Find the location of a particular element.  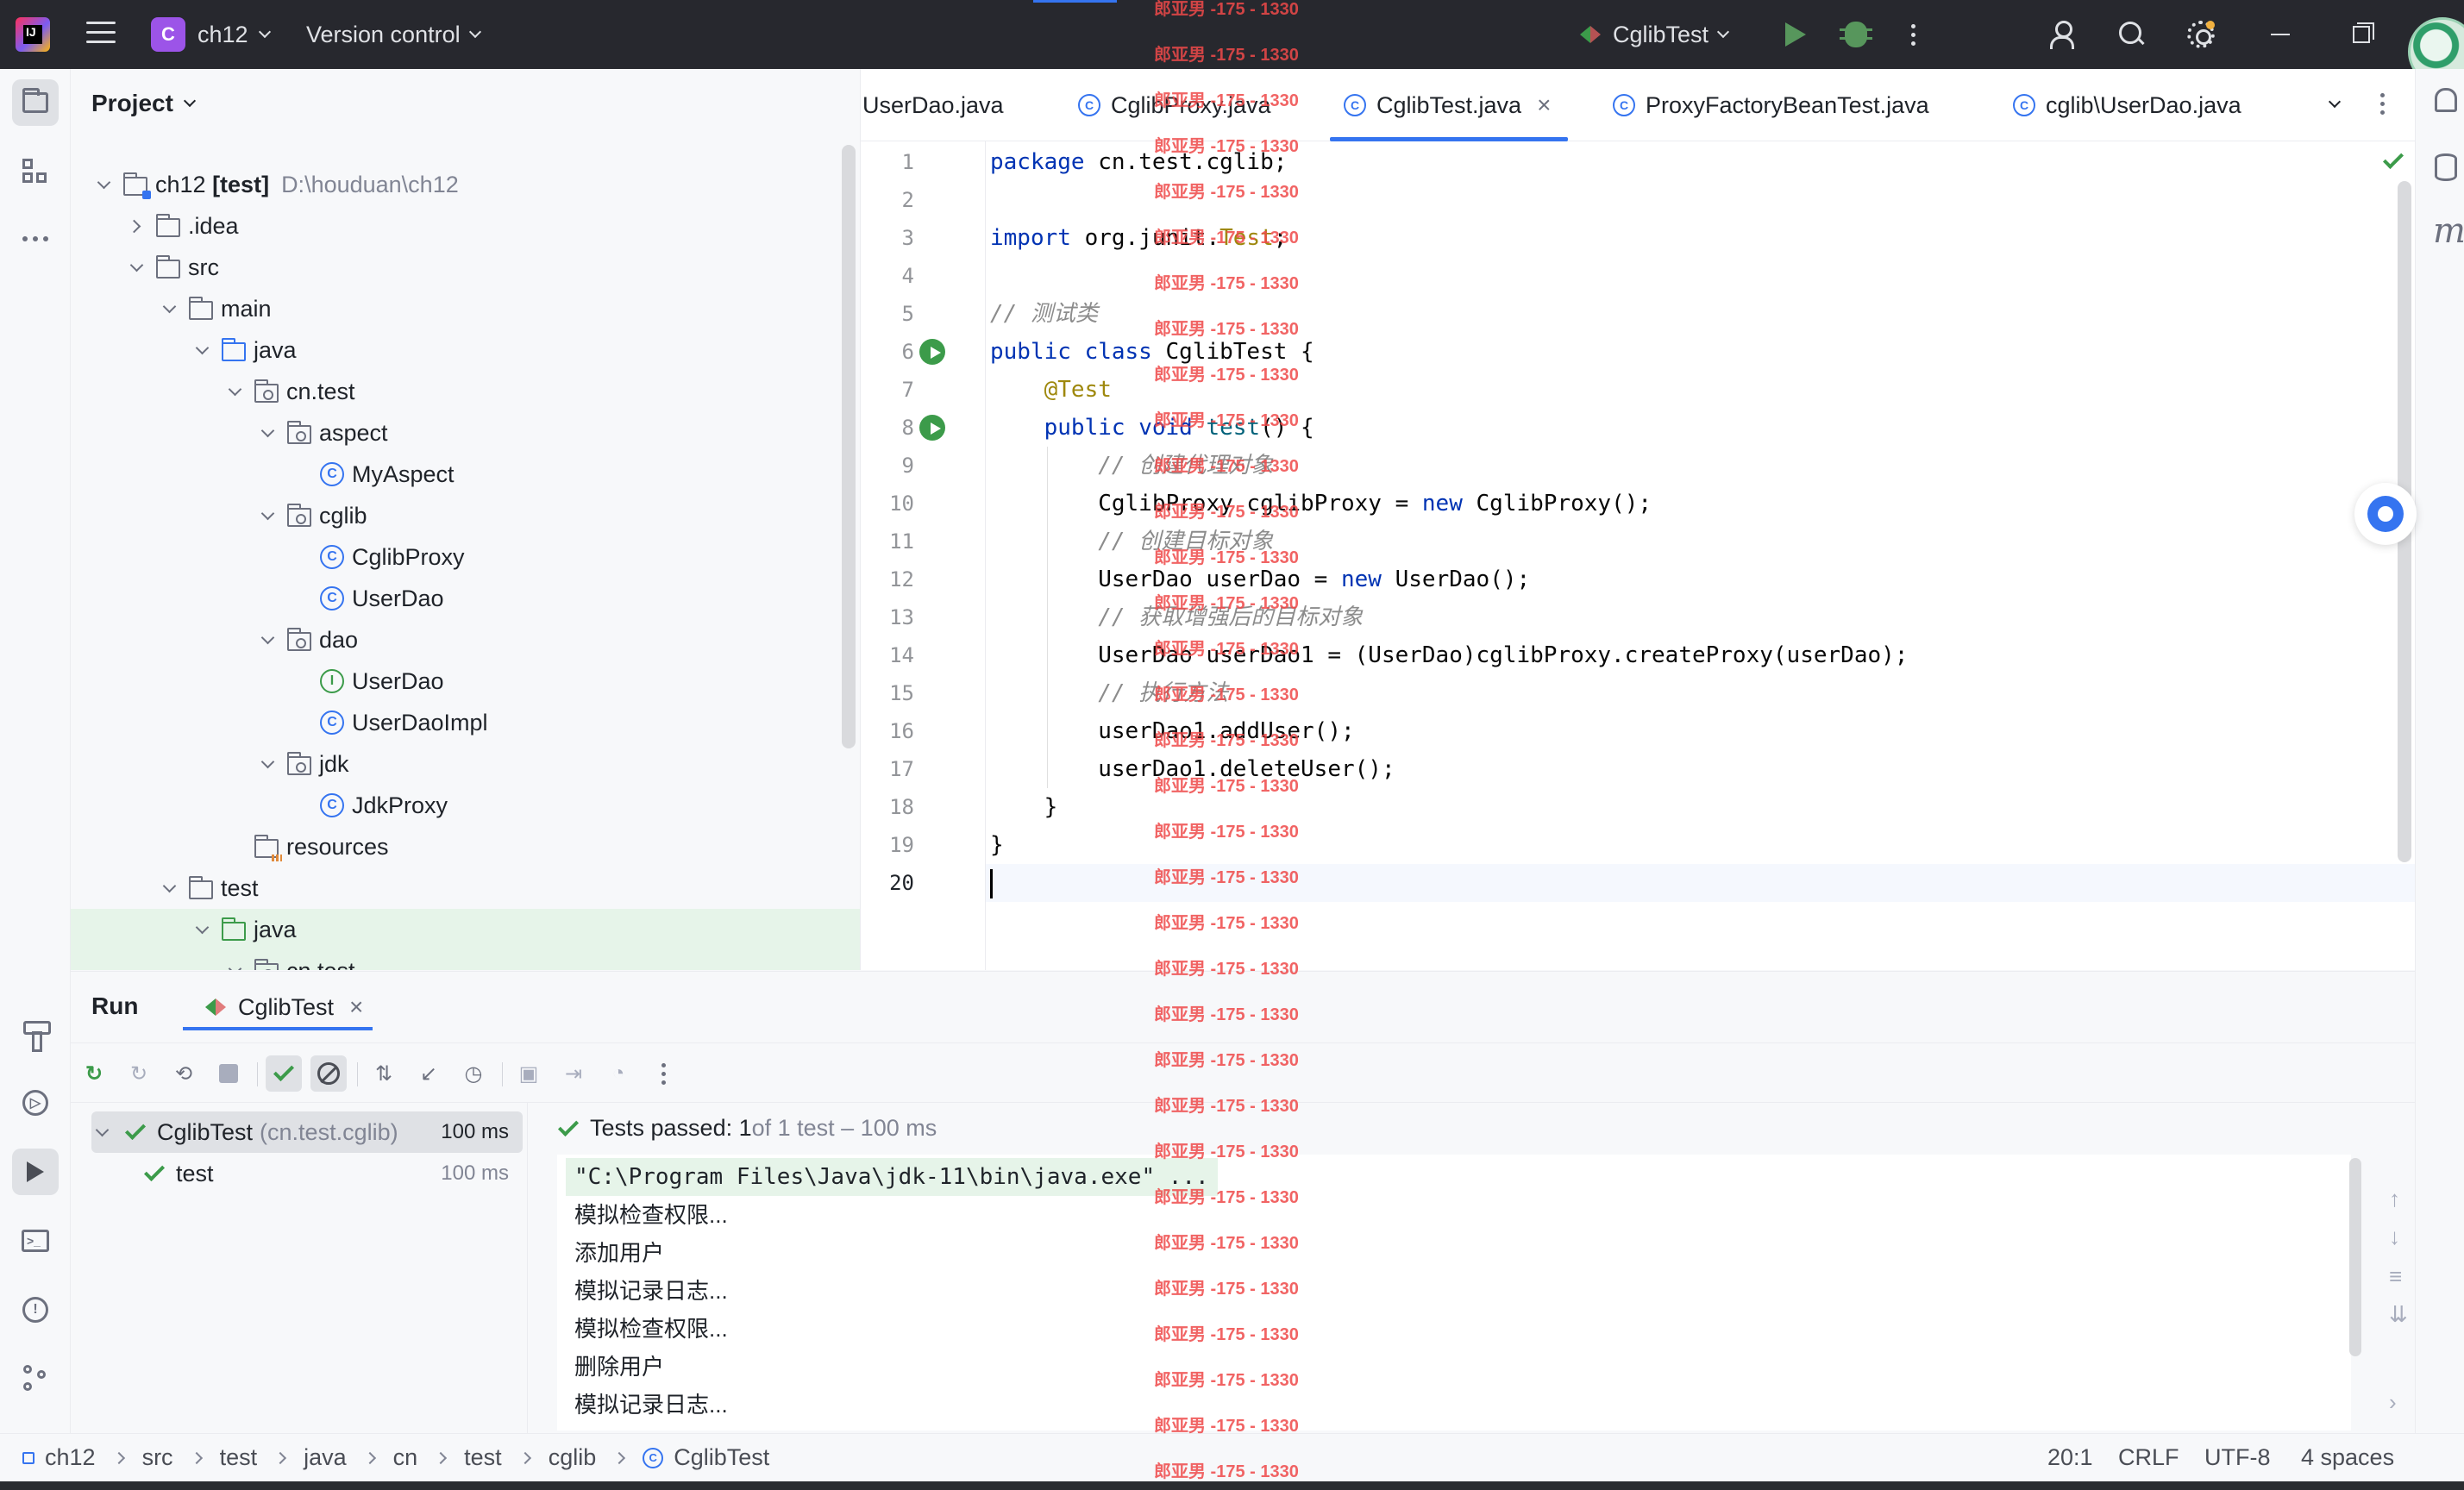

git-tool-button is located at coordinates (35, 1378).